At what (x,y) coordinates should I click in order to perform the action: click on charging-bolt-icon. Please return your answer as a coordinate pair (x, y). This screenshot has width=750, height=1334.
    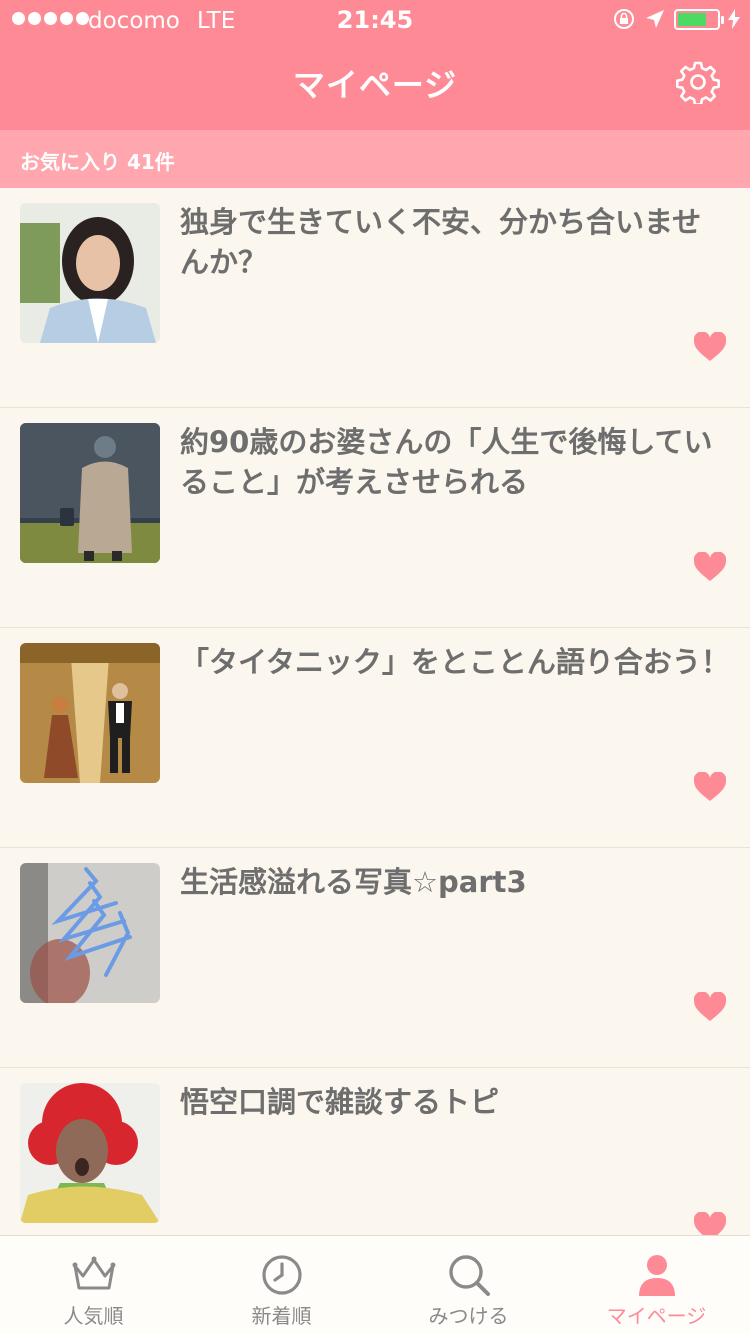
    Looking at the image, I should click on (734, 19).